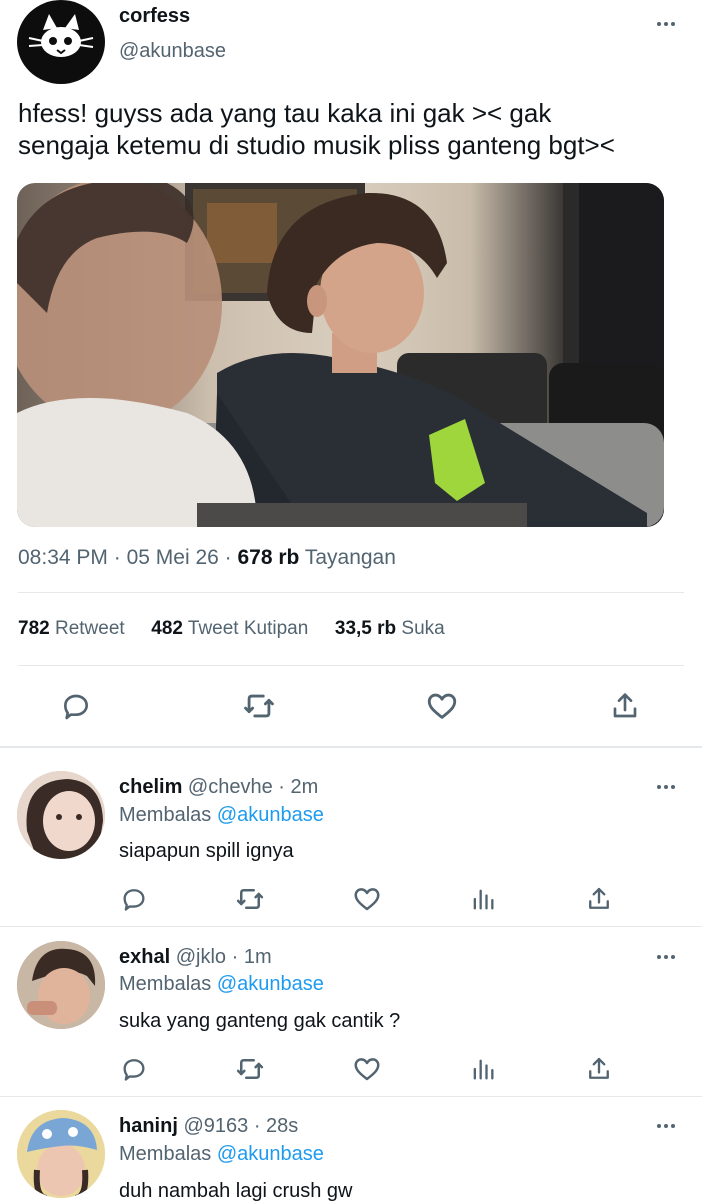 Image resolution: width=702 pixels, height=1203 pixels. Describe the element at coordinates (148, 1126) in the screenshot. I see `reply-display-name: haninj` at that location.